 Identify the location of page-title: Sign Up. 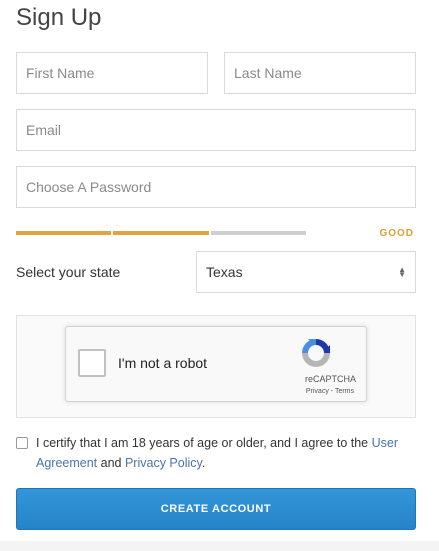
(59, 17).